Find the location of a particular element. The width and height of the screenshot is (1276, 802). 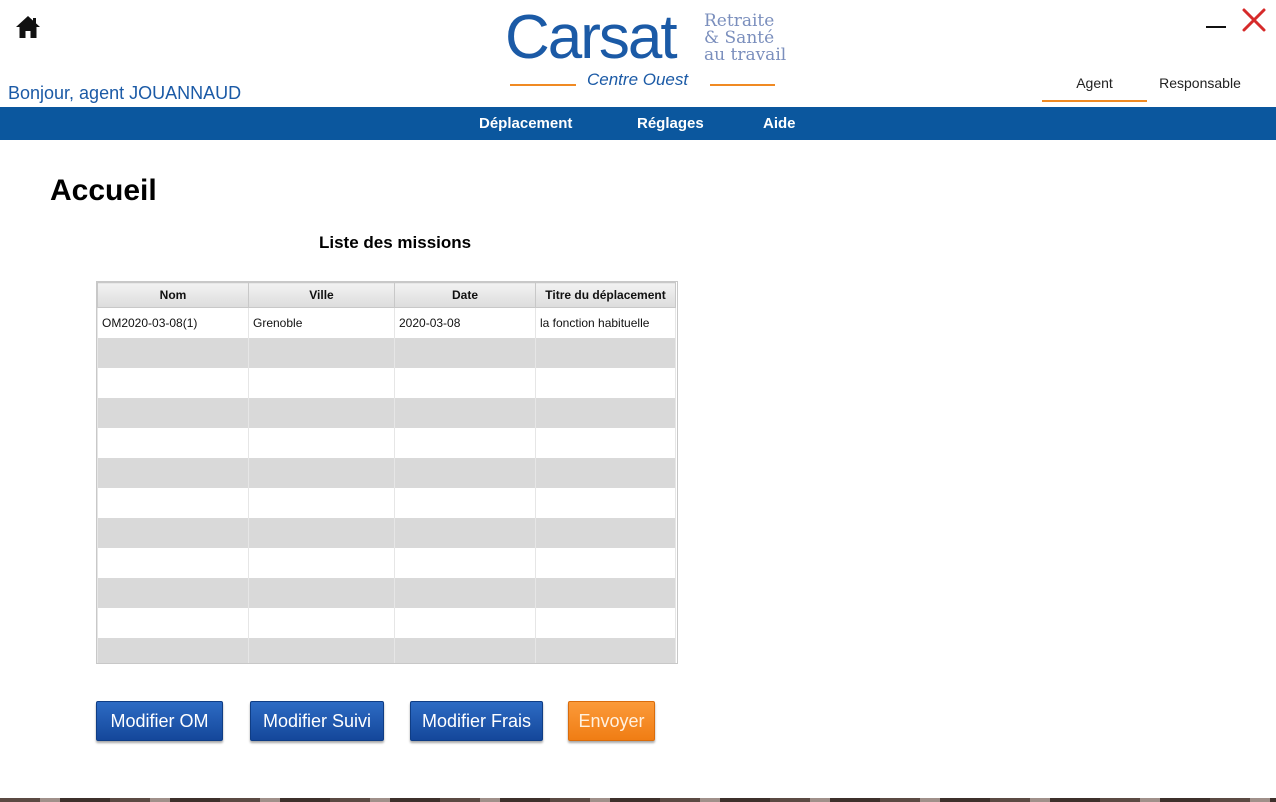

column-header-nom: Nom is located at coordinates (173, 295).